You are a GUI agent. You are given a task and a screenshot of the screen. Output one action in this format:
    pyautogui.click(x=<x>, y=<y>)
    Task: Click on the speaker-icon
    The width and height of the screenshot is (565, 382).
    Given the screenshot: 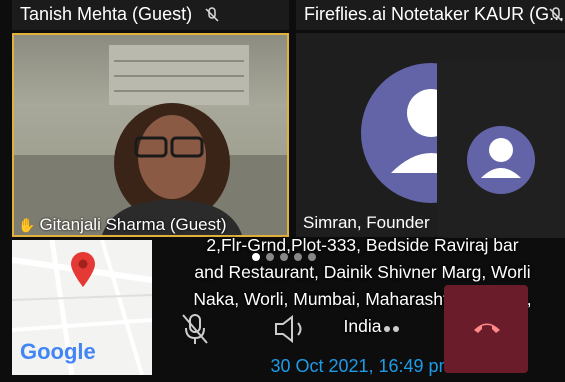 What is the action you would take?
    pyautogui.click(x=292, y=329)
    